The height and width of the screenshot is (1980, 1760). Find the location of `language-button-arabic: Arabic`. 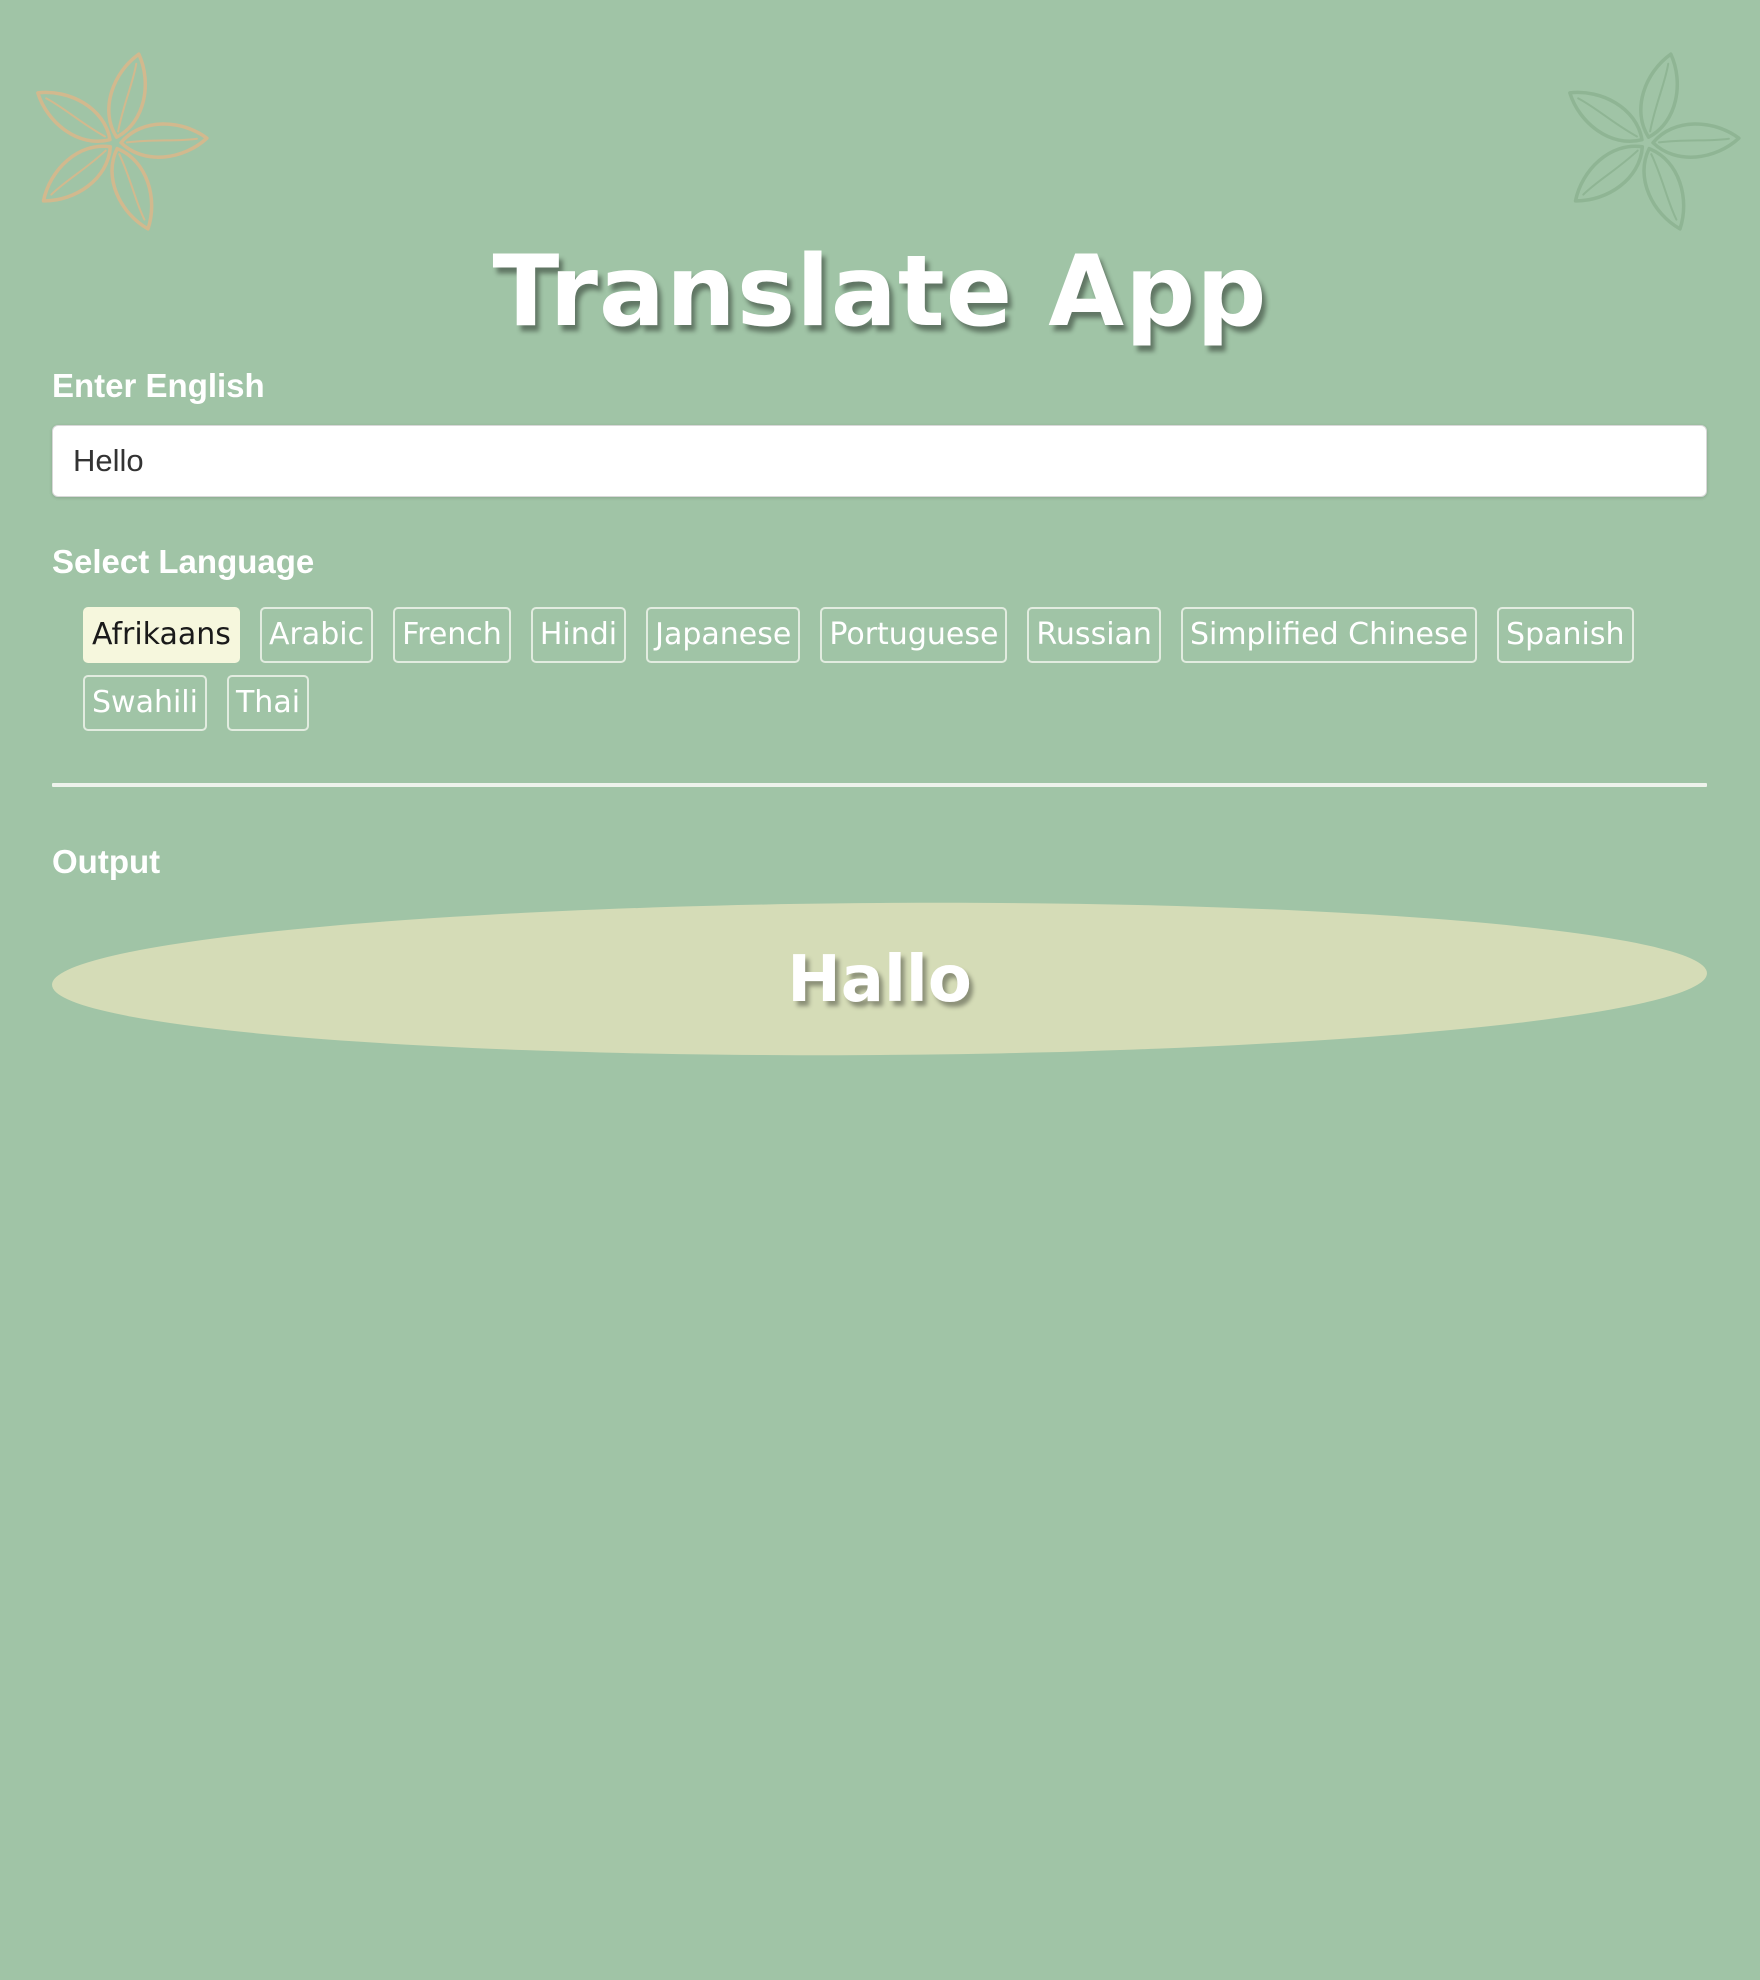

language-button-arabic: Arabic is located at coordinates (316, 635).